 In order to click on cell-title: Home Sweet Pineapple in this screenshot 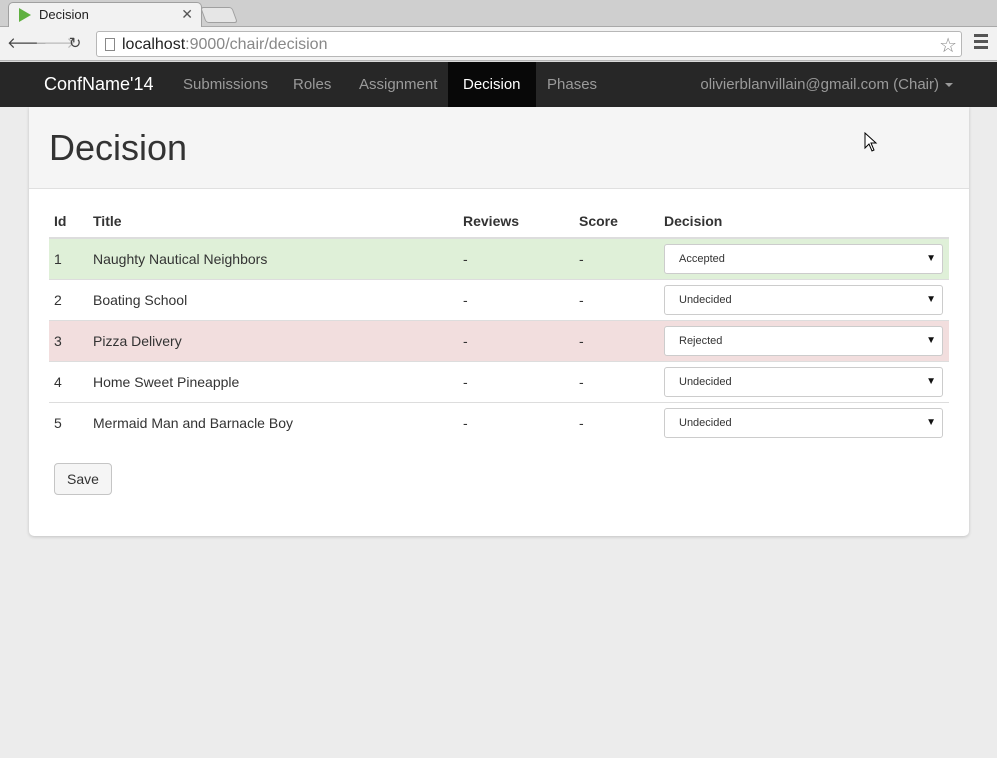, I will do `click(273, 381)`.